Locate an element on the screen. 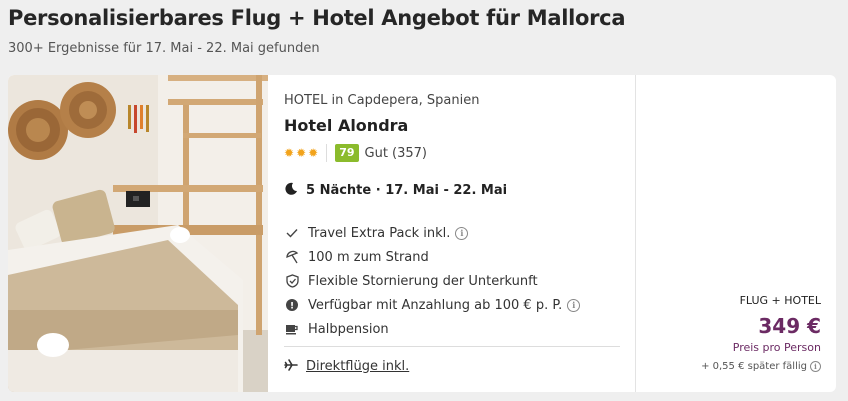 This screenshot has width=848, height=401. airplane-icon is located at coordinates (291, 366).